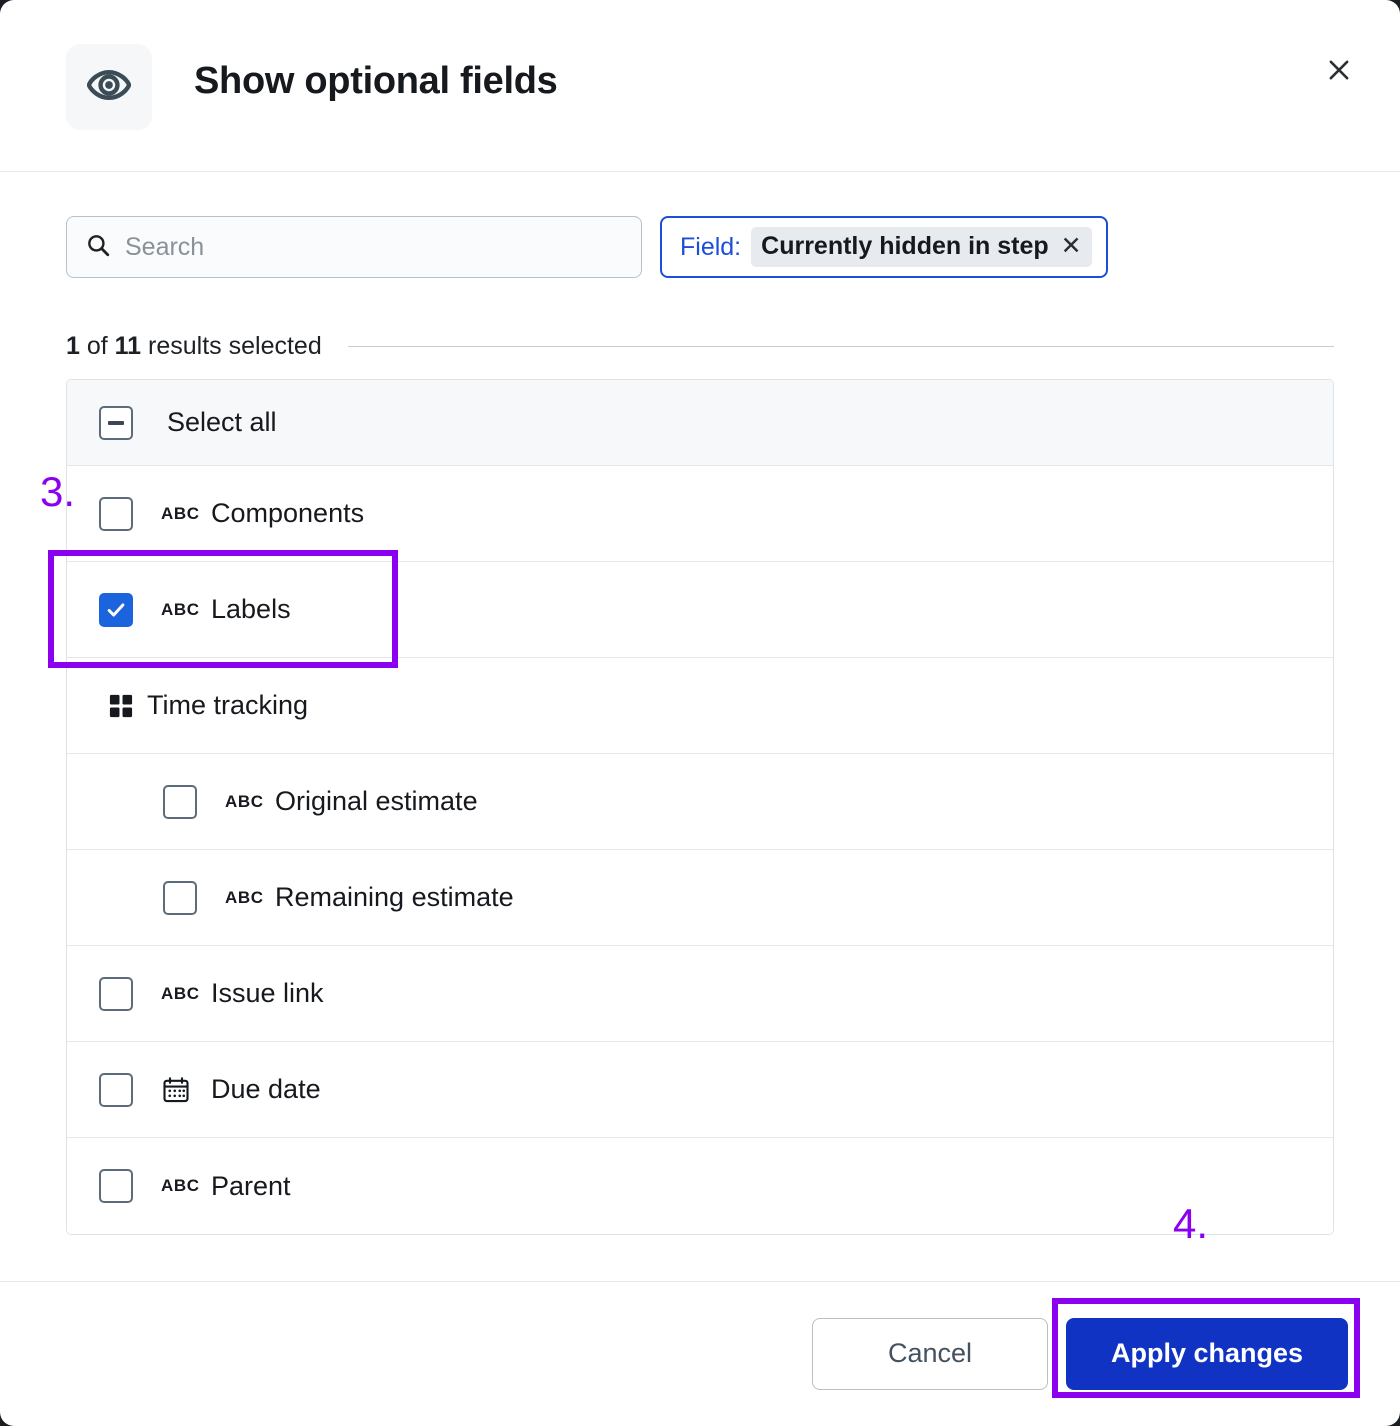  What do you see at coordinates (374, 247) in the screenshot?
I see `search-input` at bounding box center [374, 247].